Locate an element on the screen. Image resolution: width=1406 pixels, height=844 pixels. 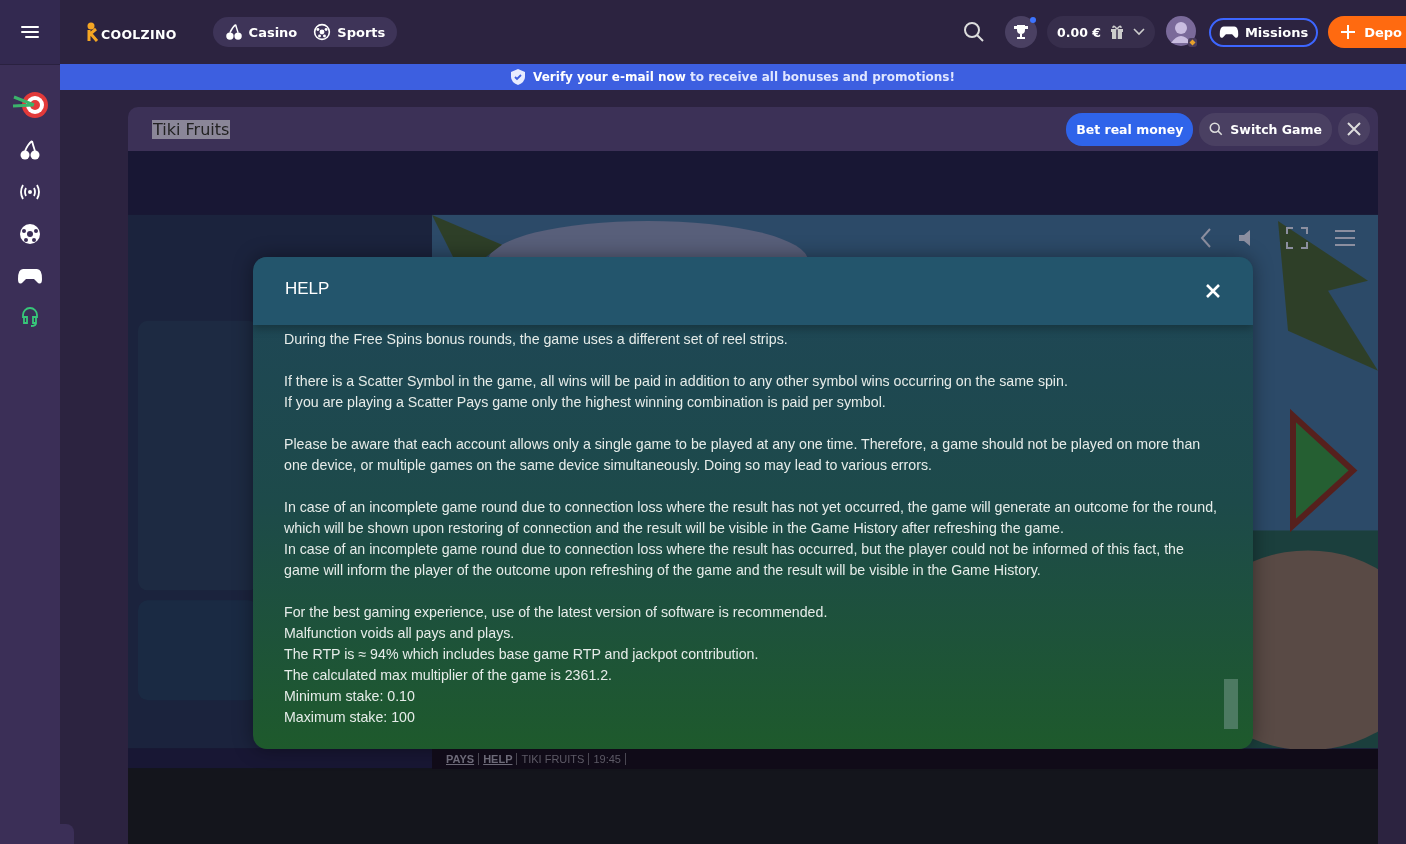
footer-text: 19:45 is located at coordinates (607, 759).